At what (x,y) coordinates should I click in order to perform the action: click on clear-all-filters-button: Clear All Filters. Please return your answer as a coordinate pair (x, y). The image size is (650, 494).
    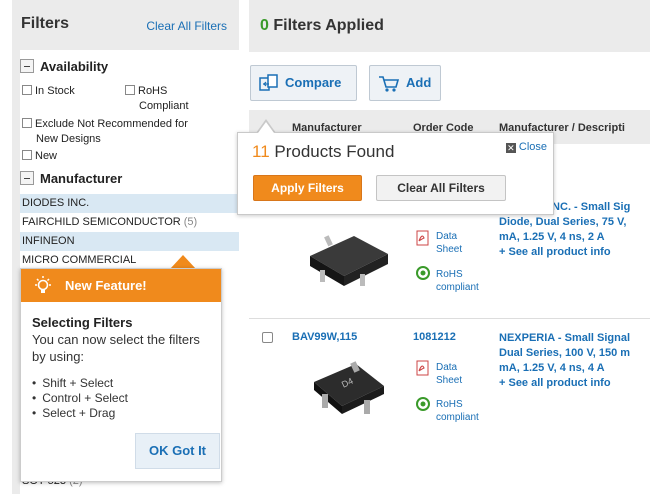
    Looking at the image, I should click on (441, 188).